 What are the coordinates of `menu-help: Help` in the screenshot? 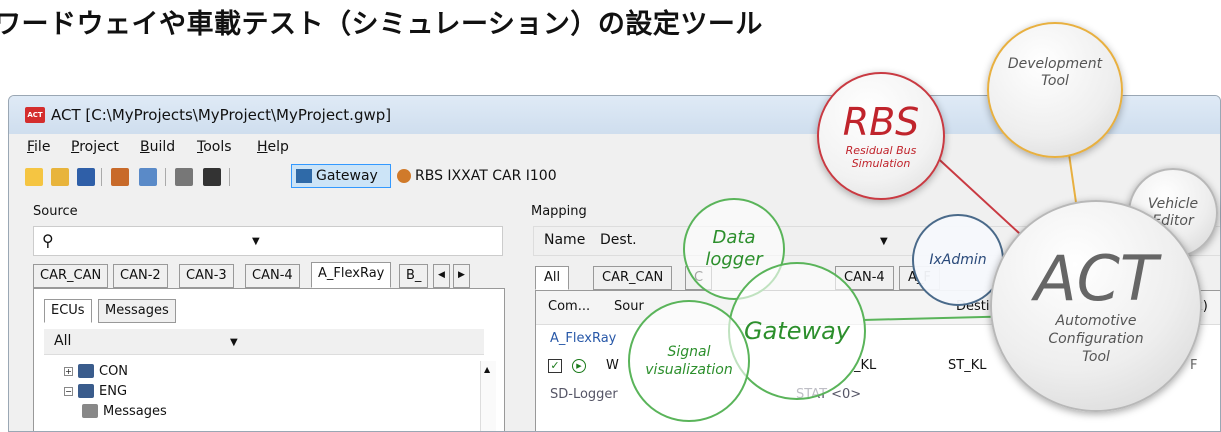 It's located at (273, 147).